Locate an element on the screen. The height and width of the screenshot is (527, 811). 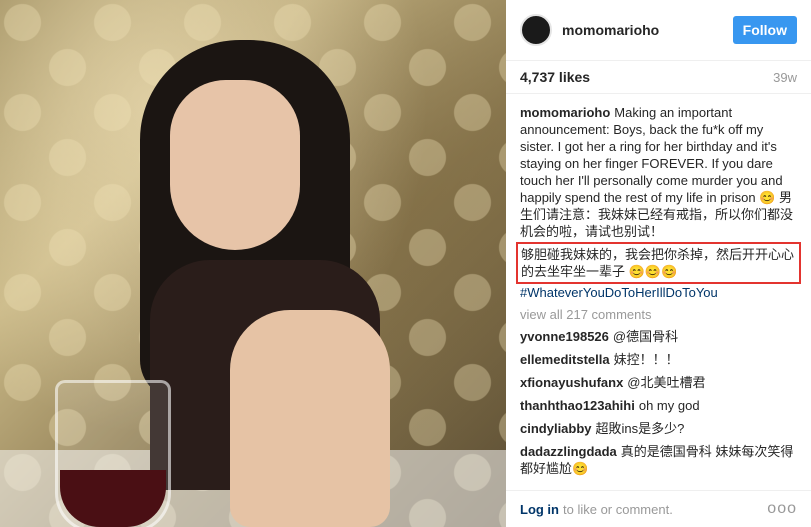
comment: ellemeditstella 妹控！！！ is located at coordinates (658, 359).